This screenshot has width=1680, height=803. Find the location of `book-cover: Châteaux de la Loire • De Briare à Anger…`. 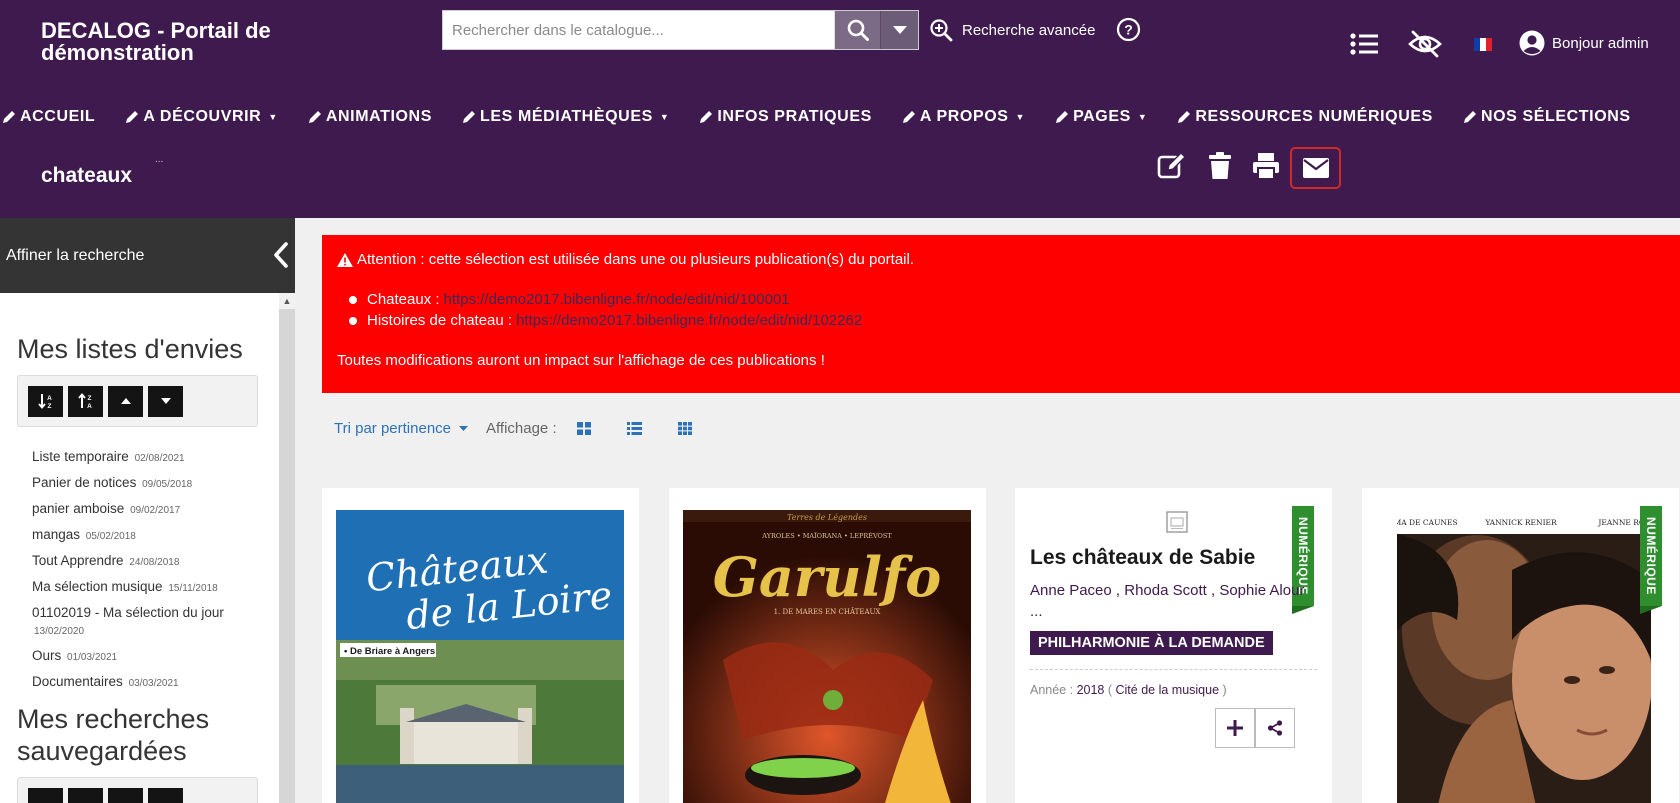

book-cover: Châteaux de la Loire • De Briare à Anger… is located at coordinates (480, 656).